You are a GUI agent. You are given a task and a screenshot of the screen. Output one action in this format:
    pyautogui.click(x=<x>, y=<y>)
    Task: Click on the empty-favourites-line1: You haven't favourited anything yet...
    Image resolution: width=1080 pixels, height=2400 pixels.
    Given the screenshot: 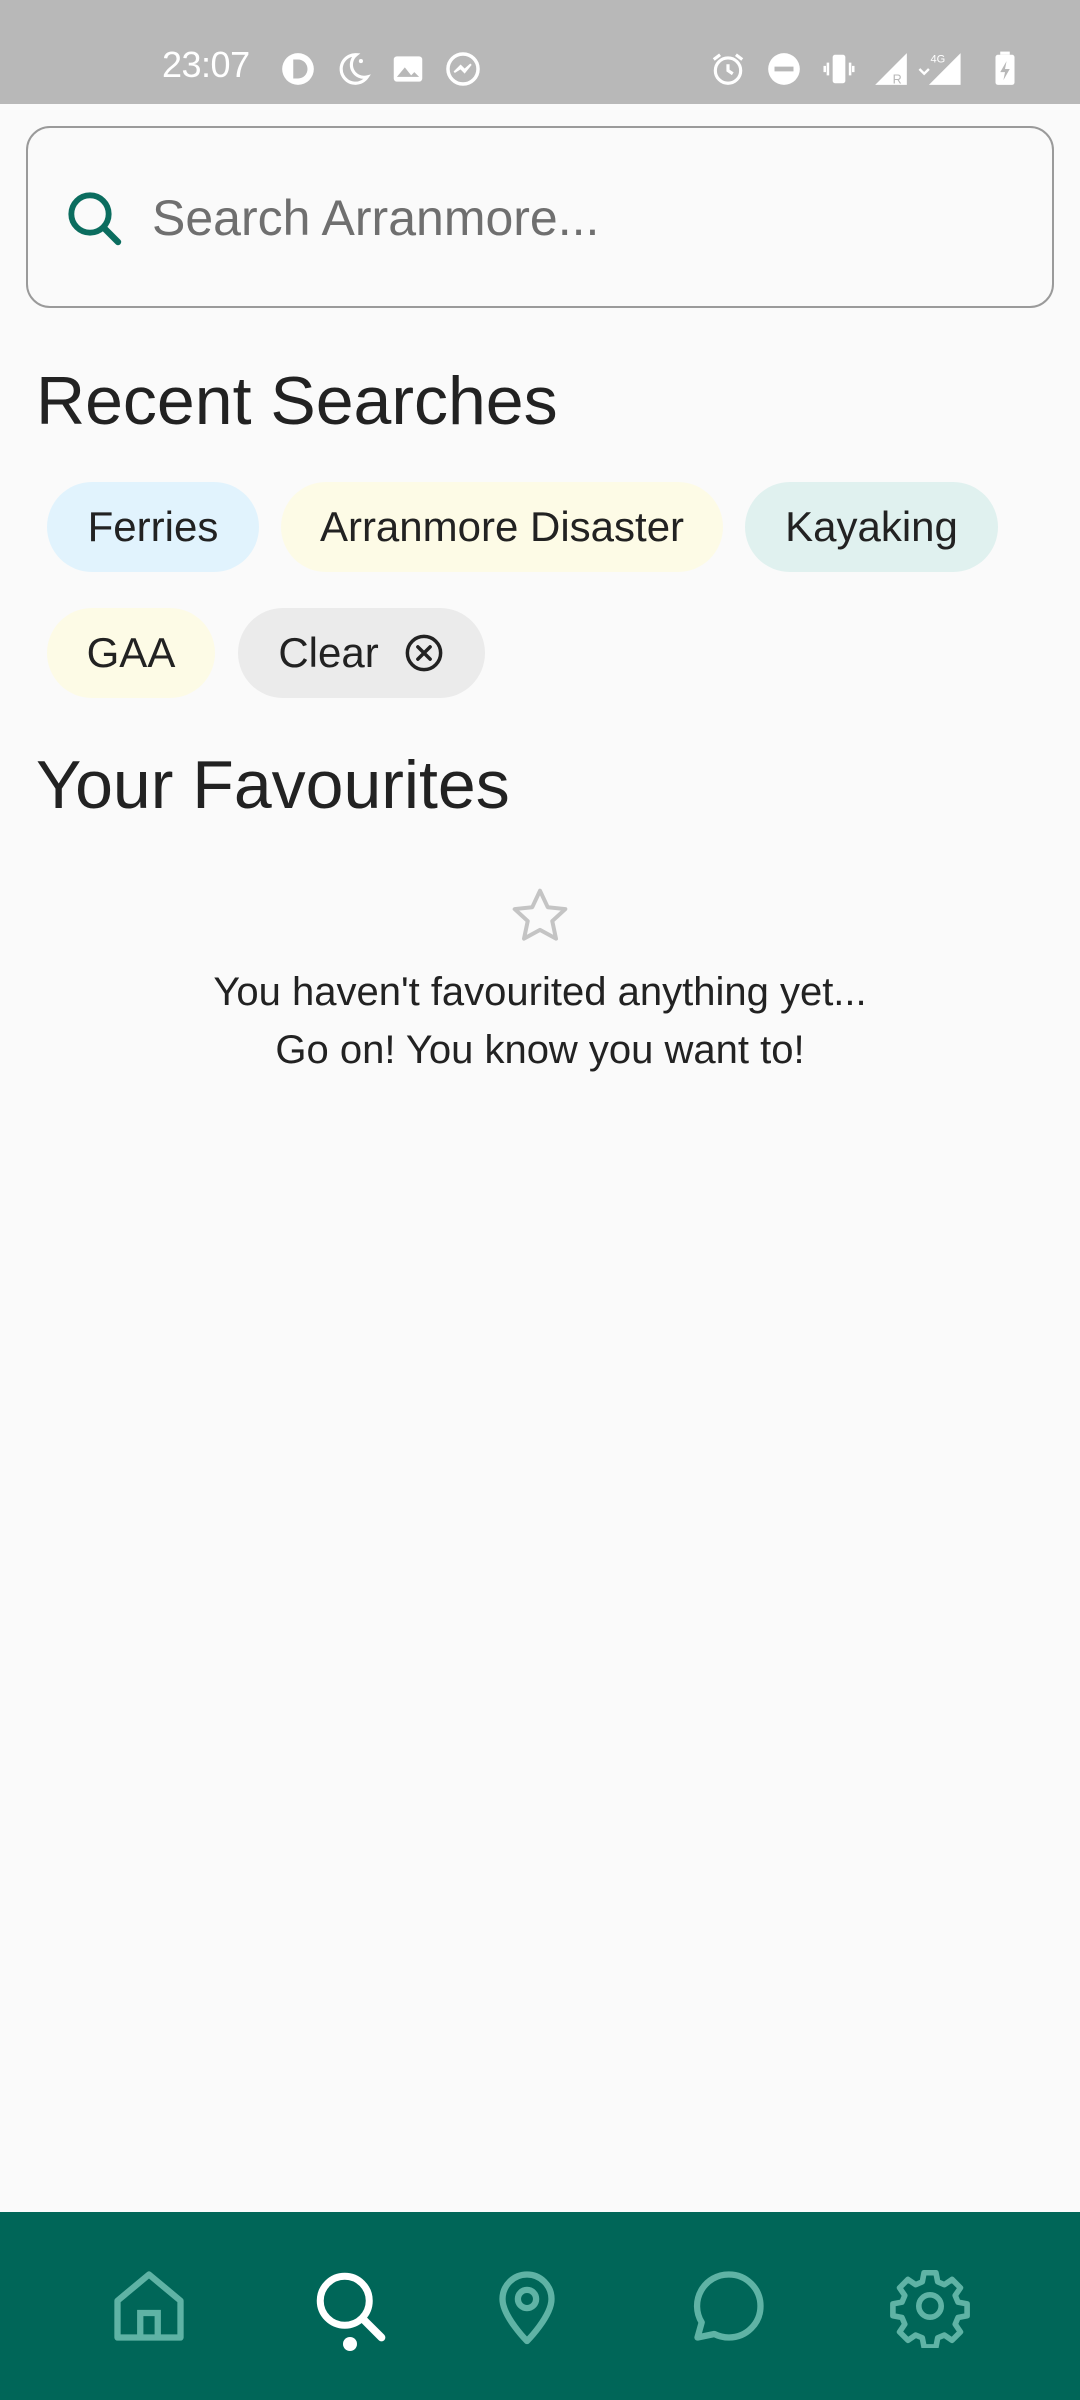 What is the action you would take?
    pyautogui.click(x=540, y=992)
    